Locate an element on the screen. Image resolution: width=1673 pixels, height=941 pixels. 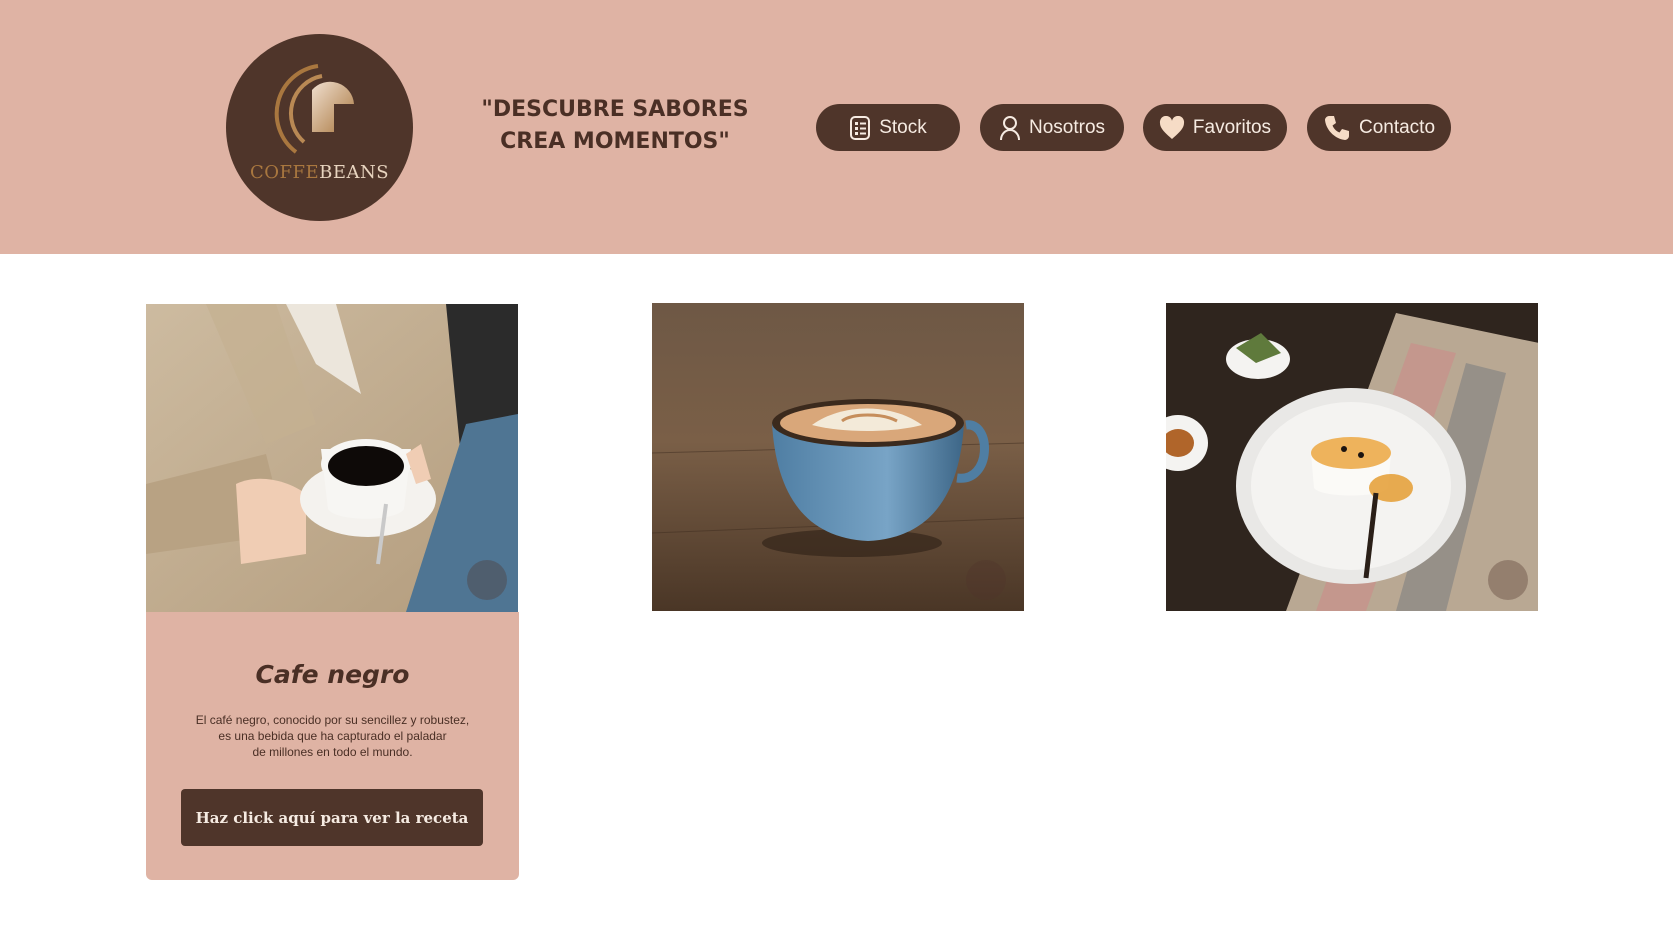
slogan-line-1: "DESCUBRE SABORES is located at coordinates (615, 109).